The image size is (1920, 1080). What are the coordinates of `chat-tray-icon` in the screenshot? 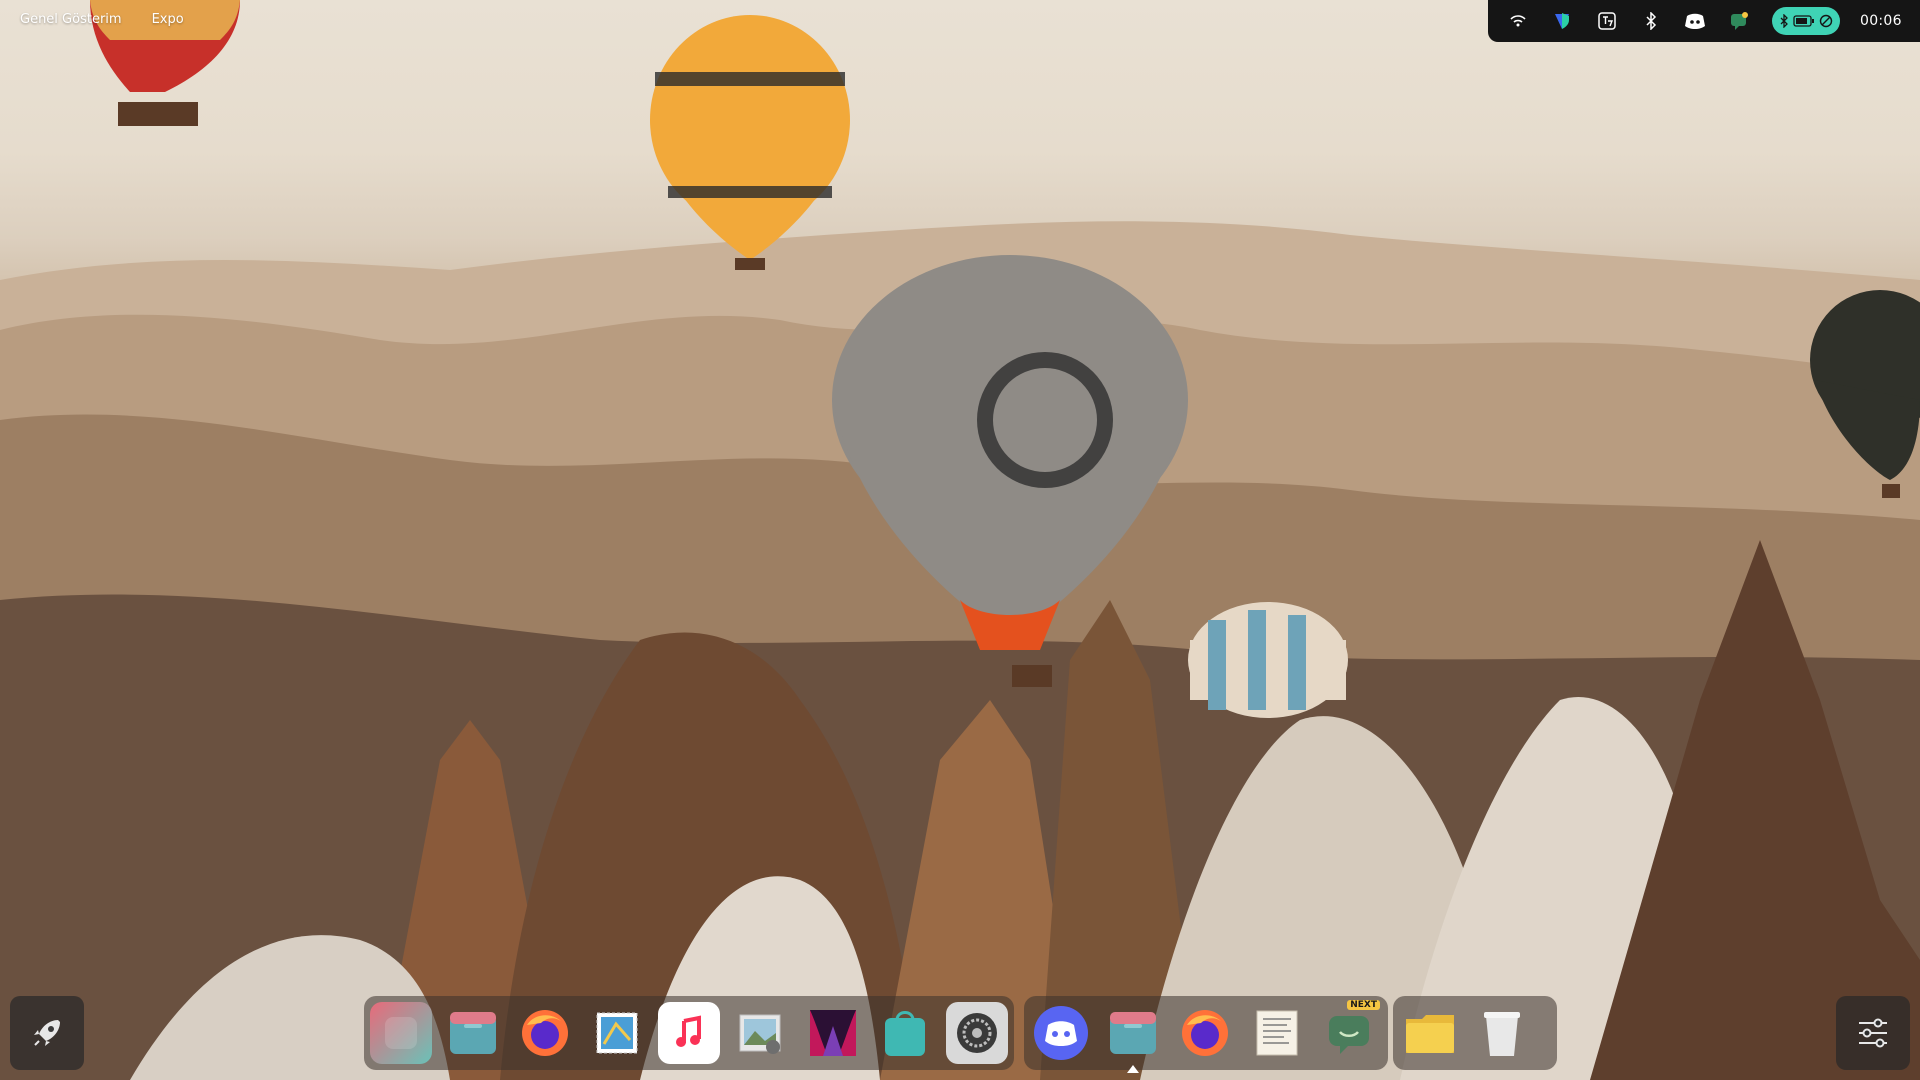 It's located at (1739, 21).